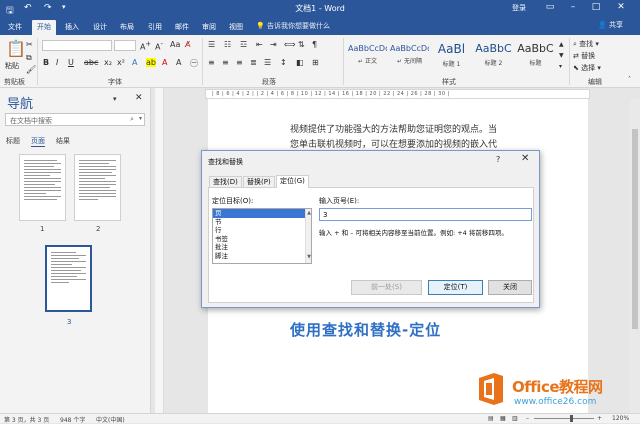  Describe the element at coordinates (13, 141) in the screenshot. I see `nav-tab-headings: 标题` at that location.